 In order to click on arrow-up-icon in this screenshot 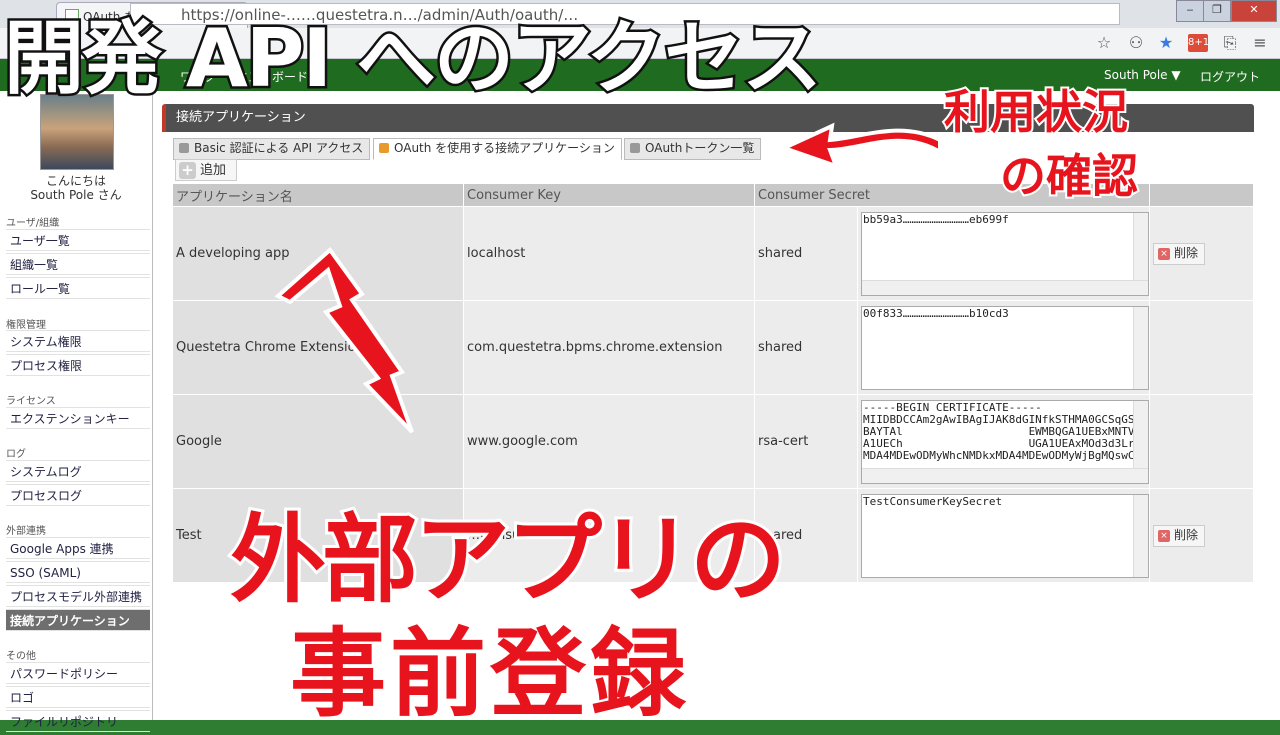, I will do `click(344, 340)`.